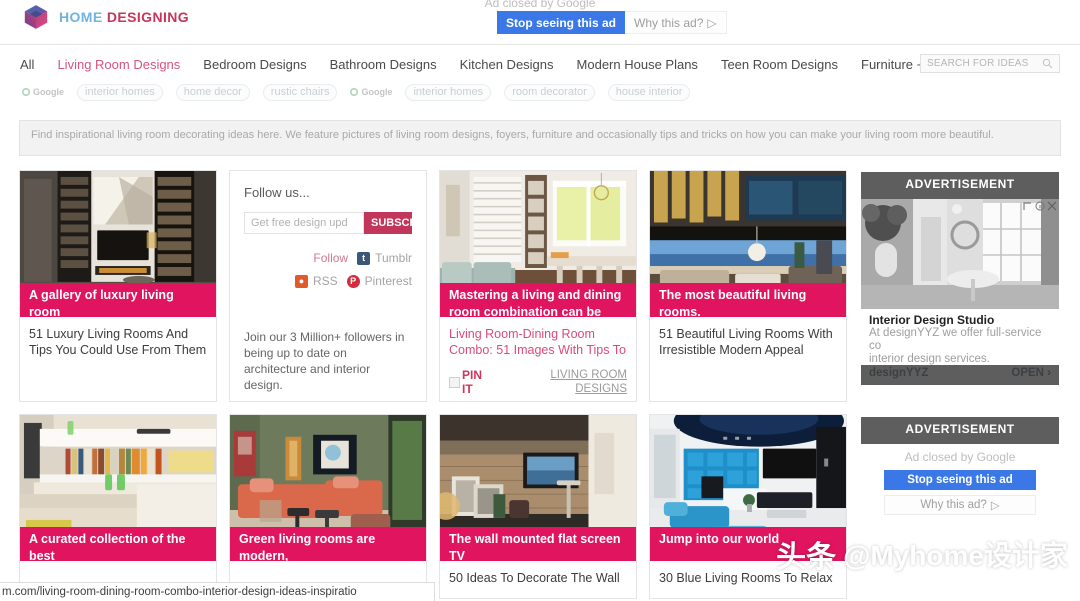 Image resolution: width=1080 pixels, height=601 pixels. I want to click on card-footer: PIN IT LIVING ROOM DESIGNS, so click(538, 382).